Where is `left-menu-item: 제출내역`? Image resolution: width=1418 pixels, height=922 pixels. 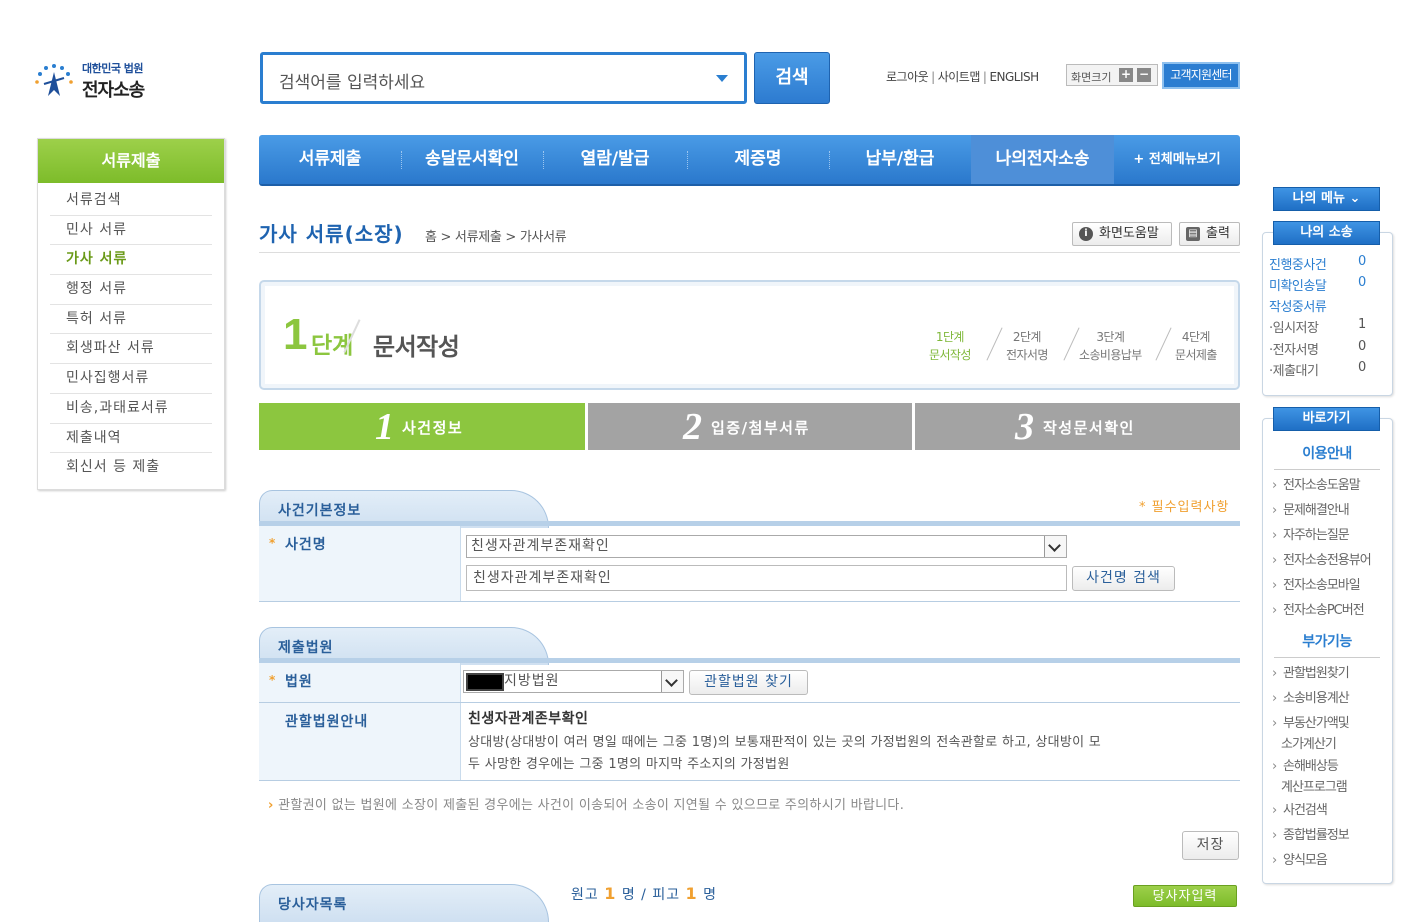
left-menu-item: 제출내역 is located at coordinates (131, 439).